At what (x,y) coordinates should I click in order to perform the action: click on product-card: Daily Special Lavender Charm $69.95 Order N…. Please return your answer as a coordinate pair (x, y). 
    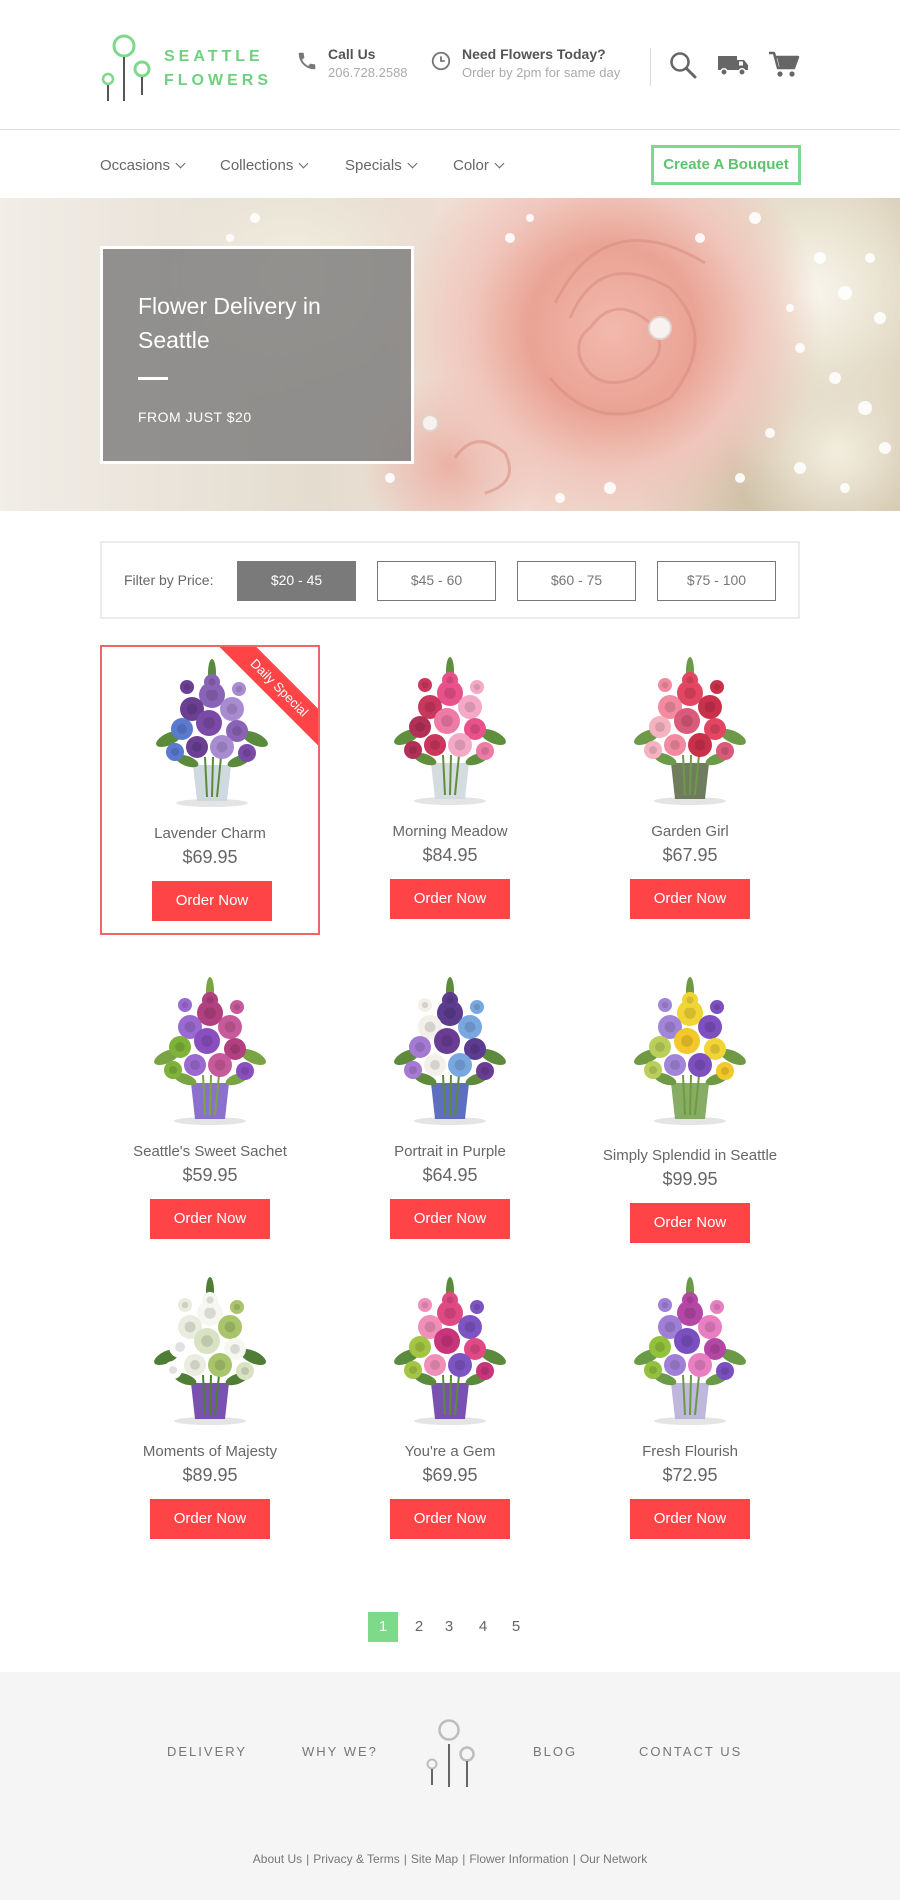
    Looking at the image, I should click on (210, 790).